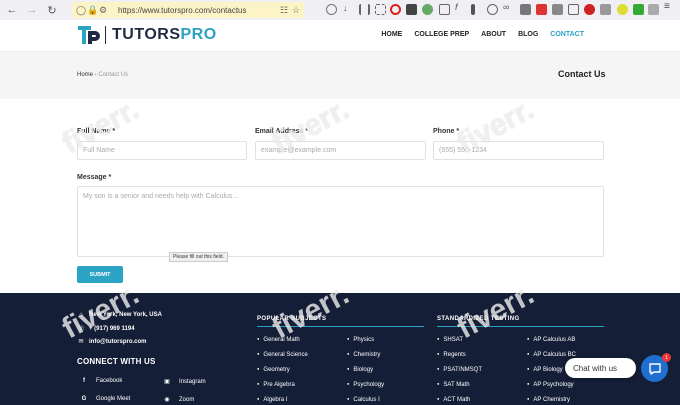 The height and width of the screenshot is (405, 680). What do you see at coordinates (273, 369) in the screenshot?
I see `subject-link: Geometry` at bounding box center [273, 369].